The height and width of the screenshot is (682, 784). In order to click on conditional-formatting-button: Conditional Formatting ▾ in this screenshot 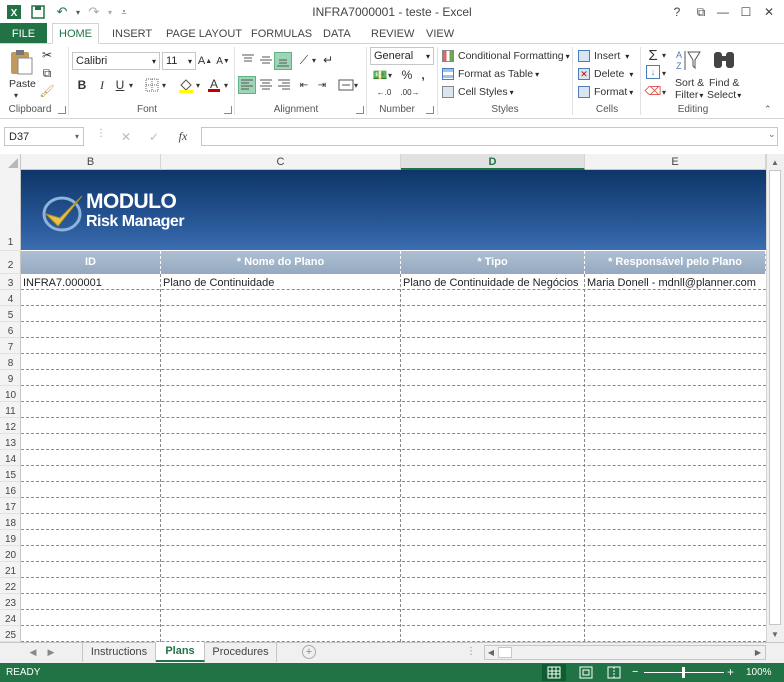, I will do `click(507, 56)`.